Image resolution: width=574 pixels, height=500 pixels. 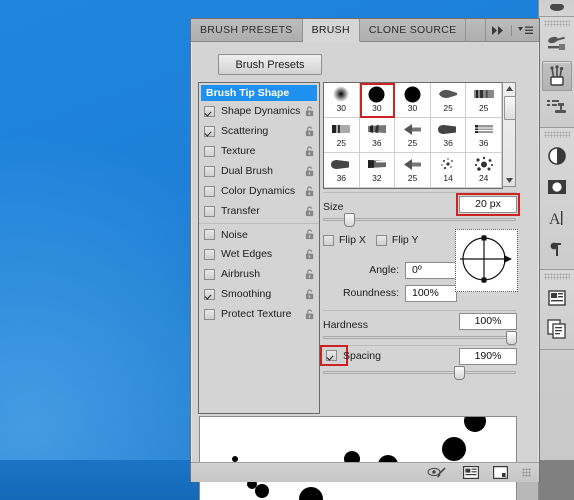 I want to click on spacing-checkbox, so click(x=334, y=355).